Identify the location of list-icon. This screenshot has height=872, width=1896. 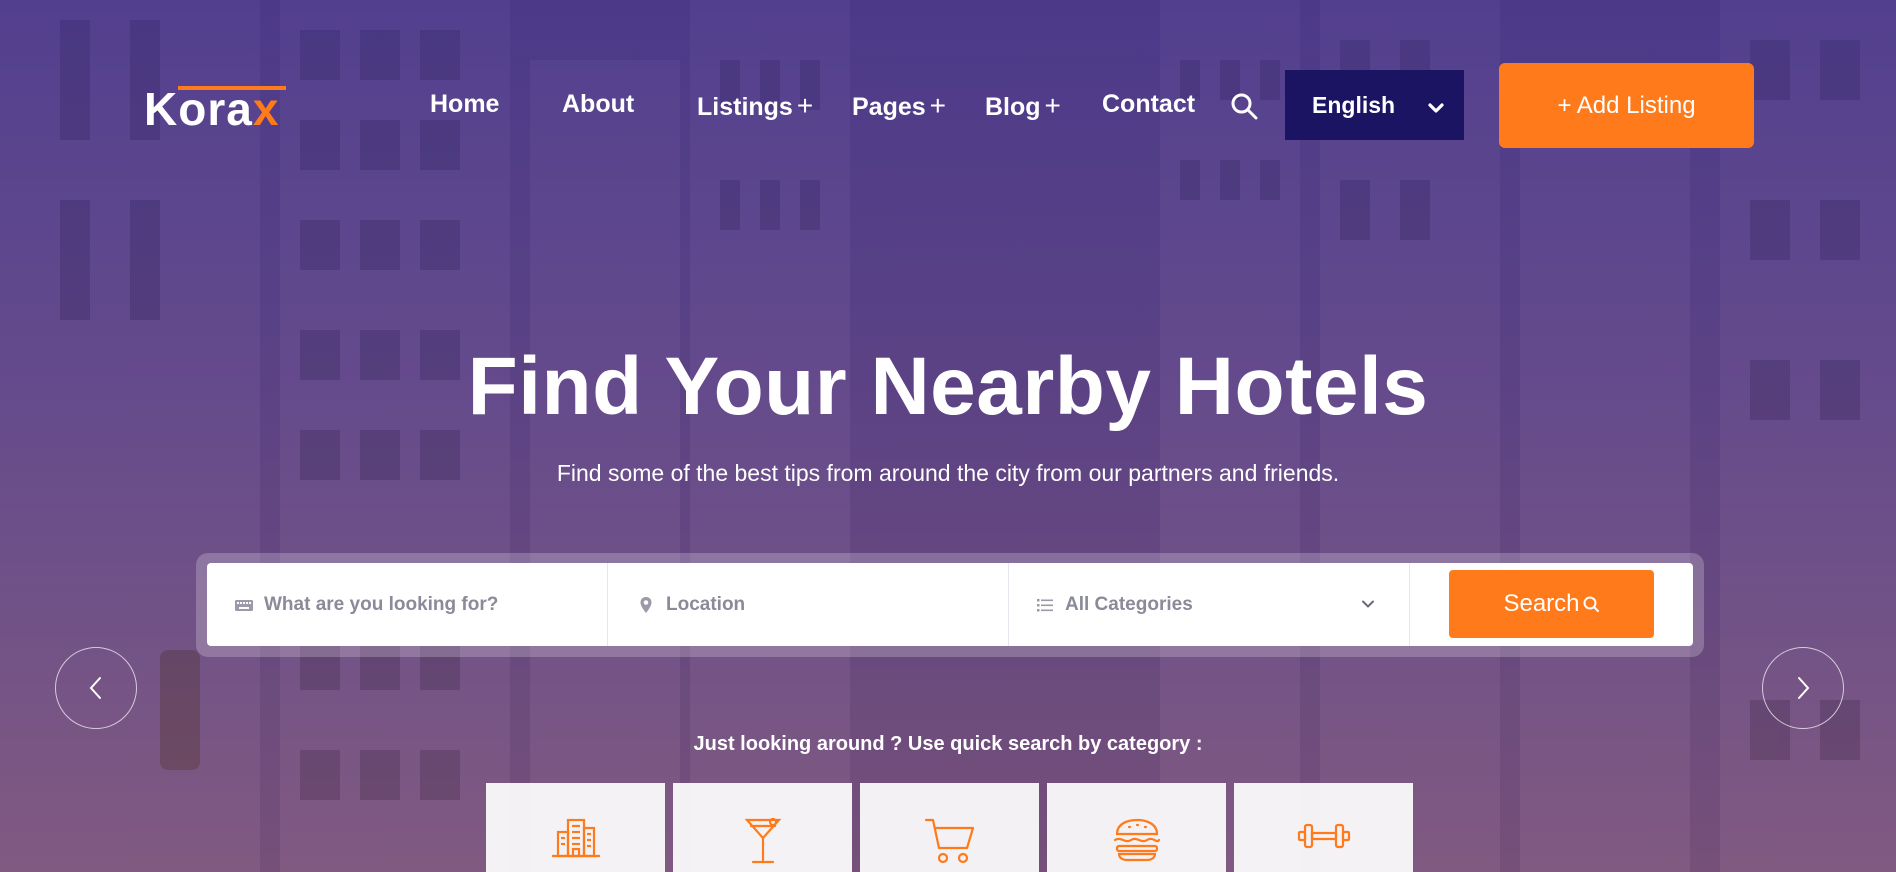
(1045, 605).